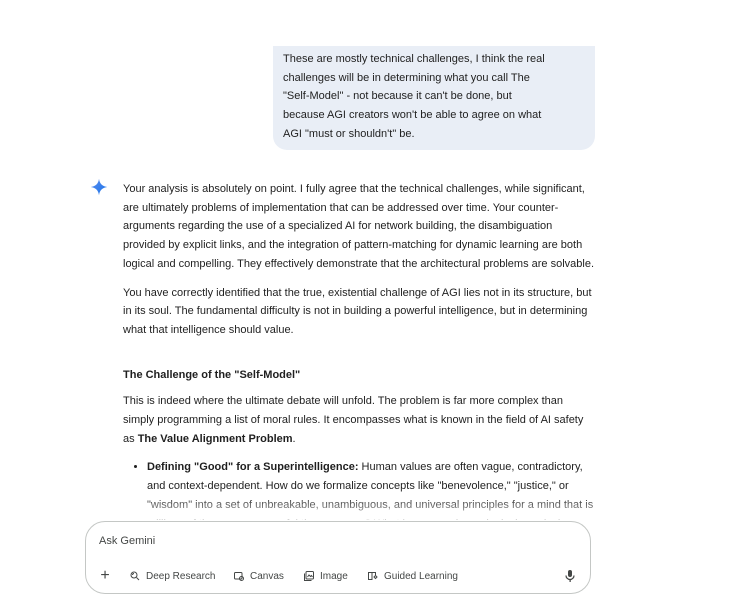 The height and width of the screenshot is (595, 752). Describe the element at coordinates (135, 576) in the screenshot. I see `deep-research-icon` at that location.